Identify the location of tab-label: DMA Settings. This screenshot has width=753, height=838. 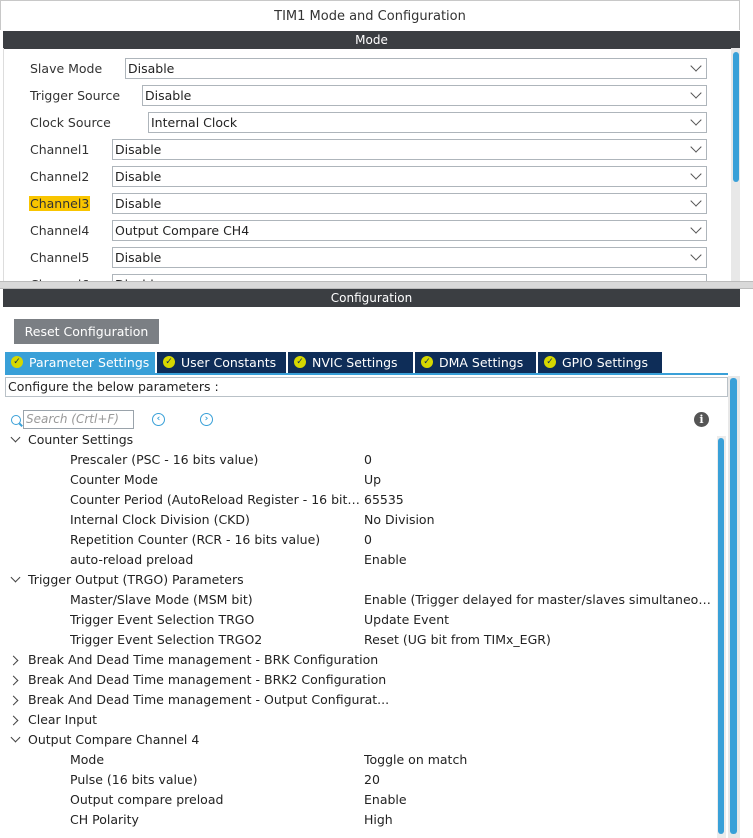
(481, 362).